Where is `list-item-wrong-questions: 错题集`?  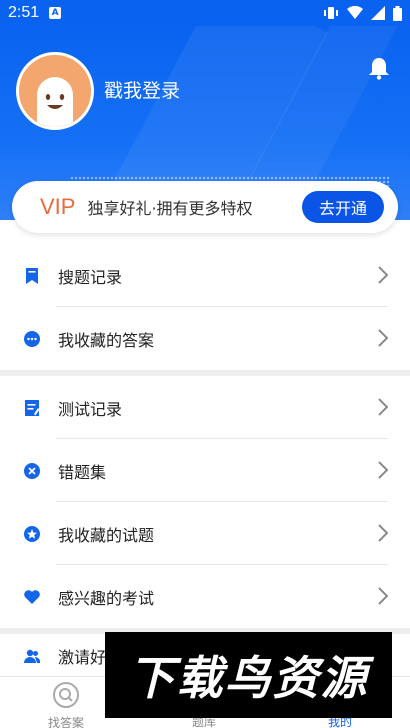 list-item-wrong-questions: 错题集 is located at coordinates (205, 470).